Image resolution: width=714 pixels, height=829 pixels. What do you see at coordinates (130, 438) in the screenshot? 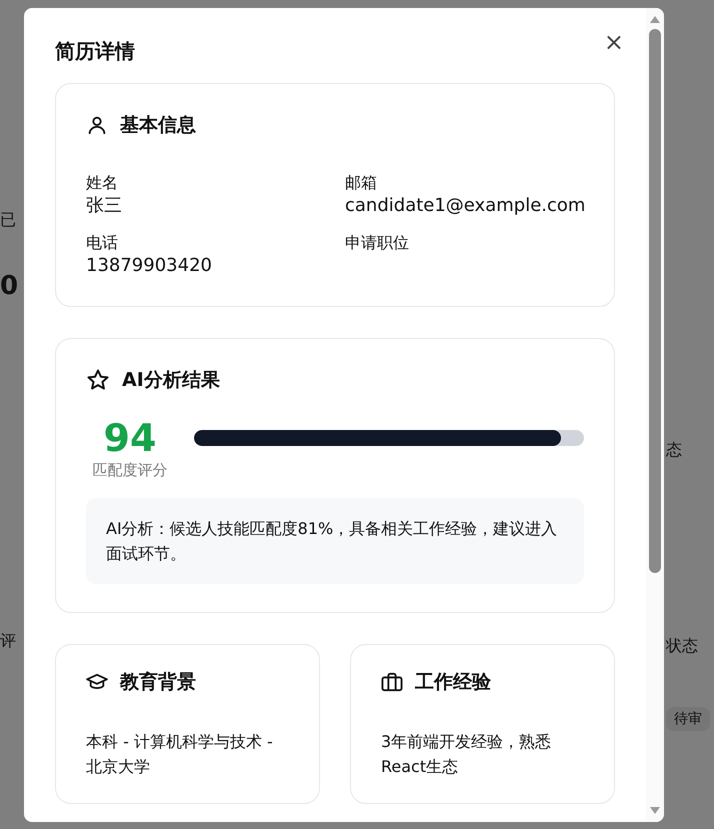
I see `match-score: 94` at bounding box center [130, 438].